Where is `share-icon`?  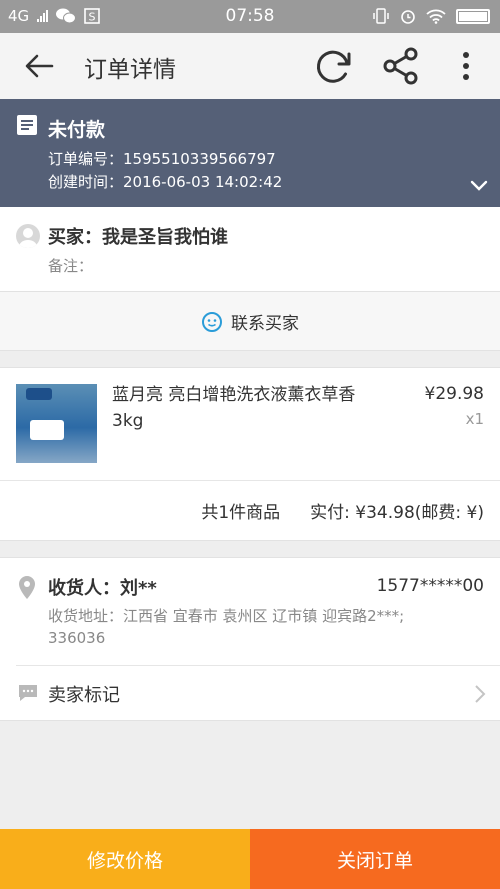
share-icon is located at coordinates (401, 66).